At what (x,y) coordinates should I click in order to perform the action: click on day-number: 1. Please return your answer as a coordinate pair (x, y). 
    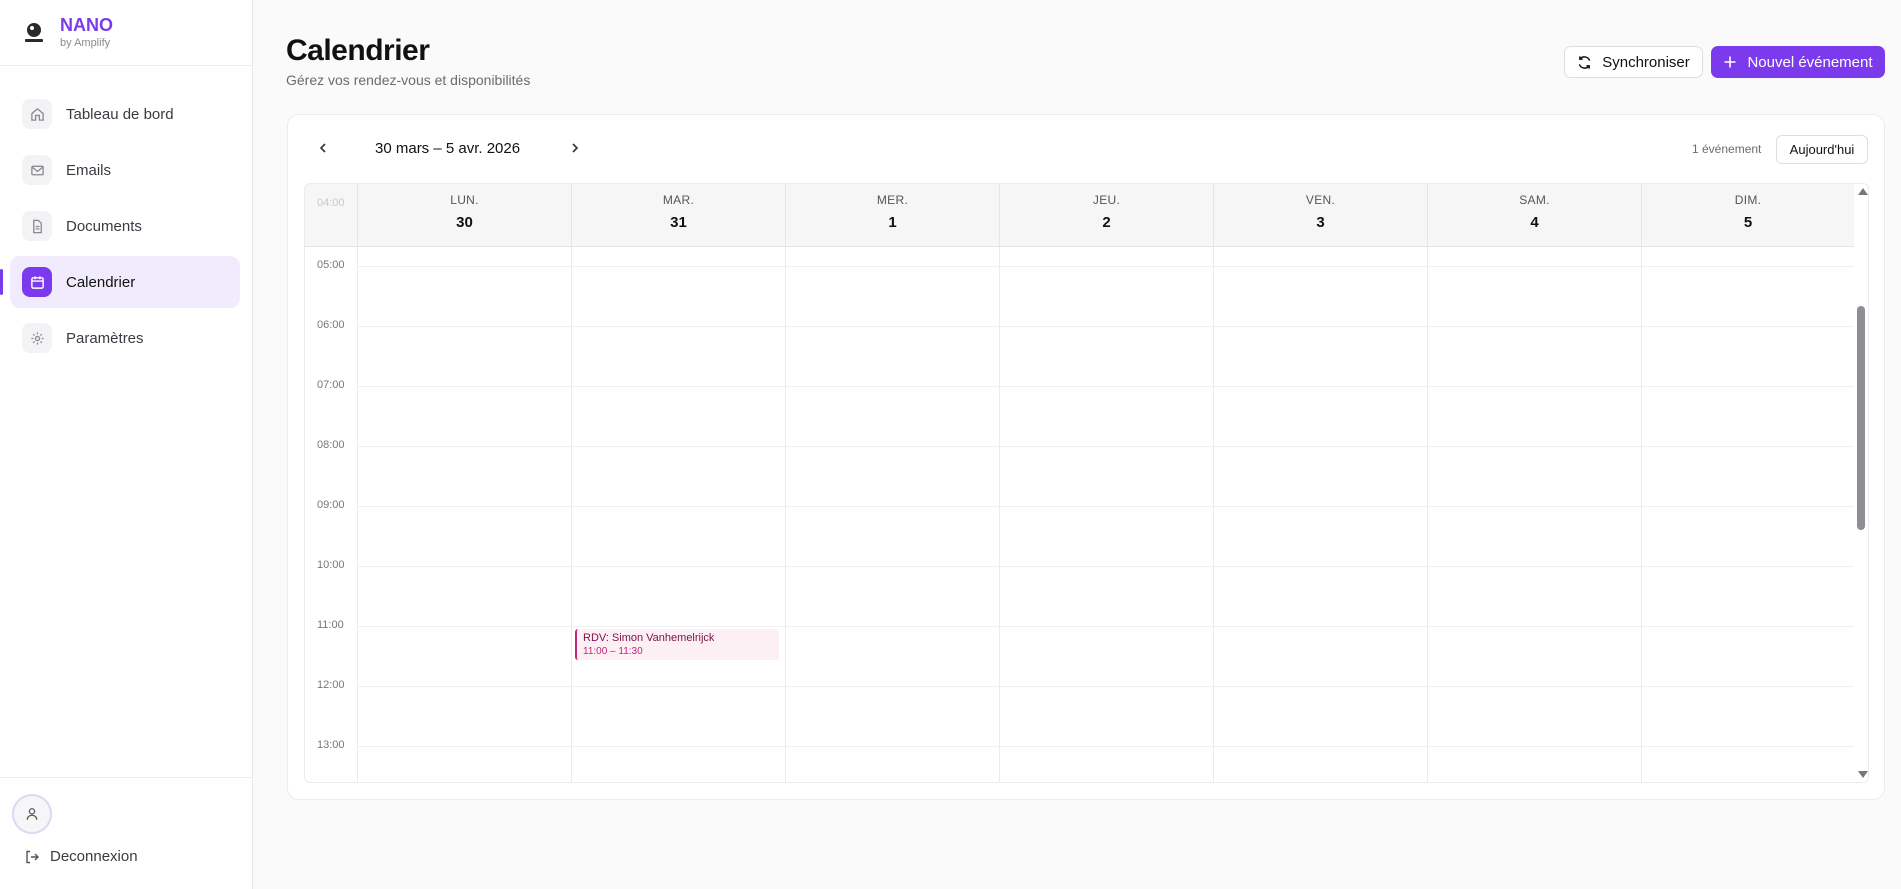
    Looking at the image, I should click on (892, 222).